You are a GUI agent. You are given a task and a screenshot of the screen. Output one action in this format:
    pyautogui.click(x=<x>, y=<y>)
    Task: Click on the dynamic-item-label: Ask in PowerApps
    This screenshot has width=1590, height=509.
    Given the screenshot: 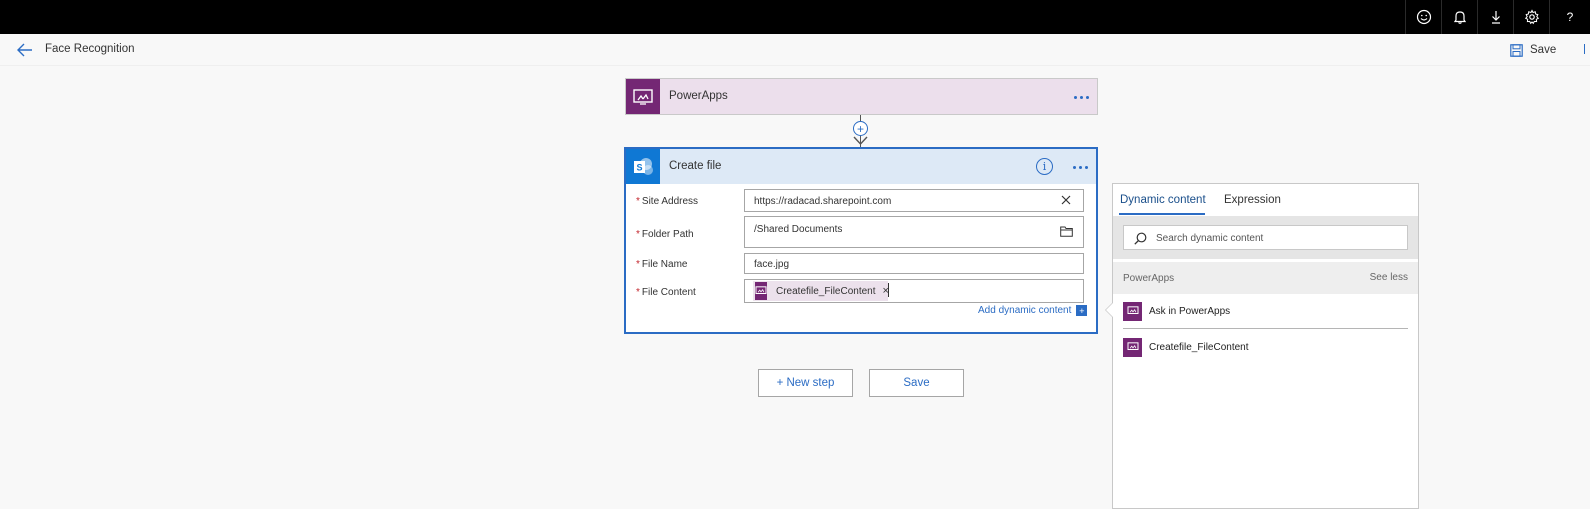 What is the action you would take?
    pyautogui.click(x=1190, y=311)
    